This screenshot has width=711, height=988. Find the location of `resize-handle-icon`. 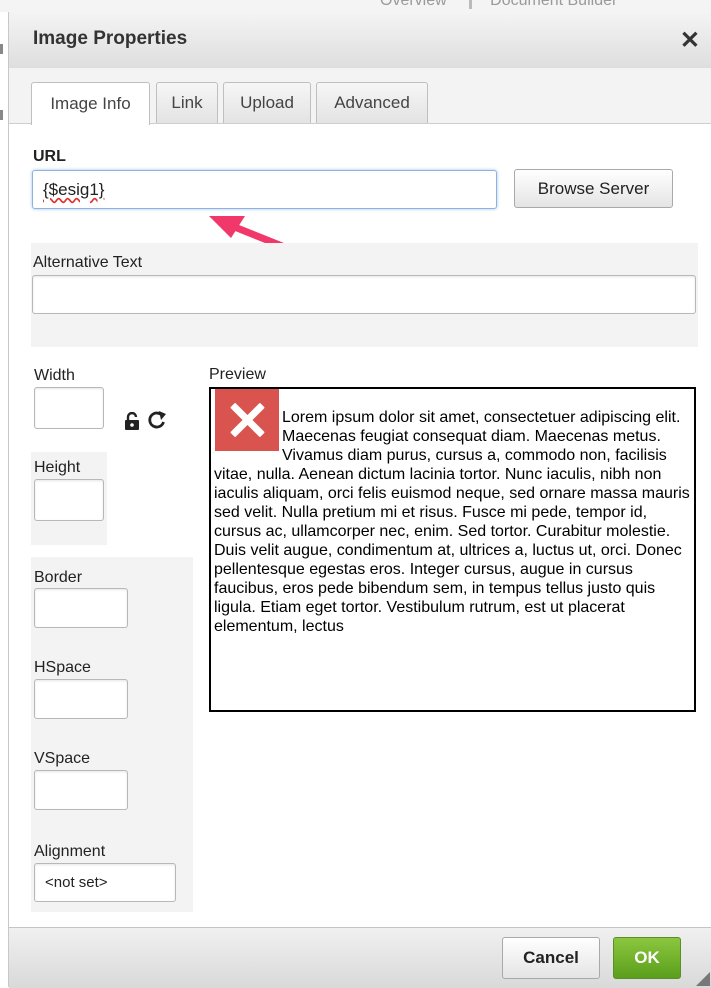

resize-handle-icon is located at coordinates (703, 979).